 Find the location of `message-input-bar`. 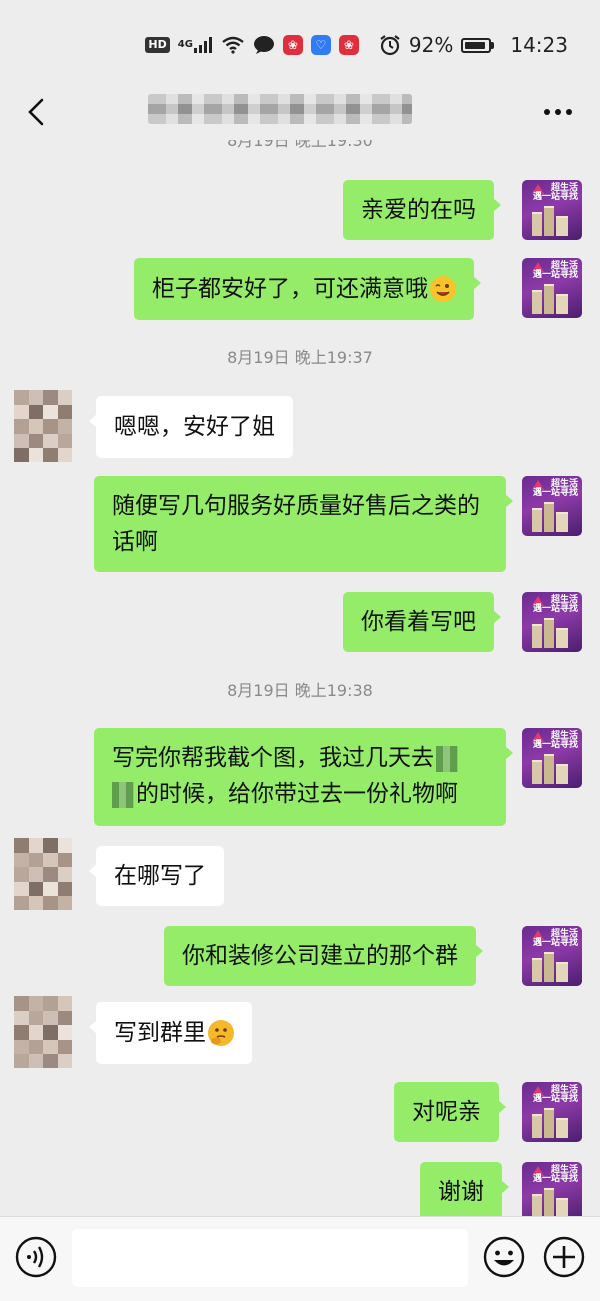

message-input-bar is located at coordinates (300, 1258).